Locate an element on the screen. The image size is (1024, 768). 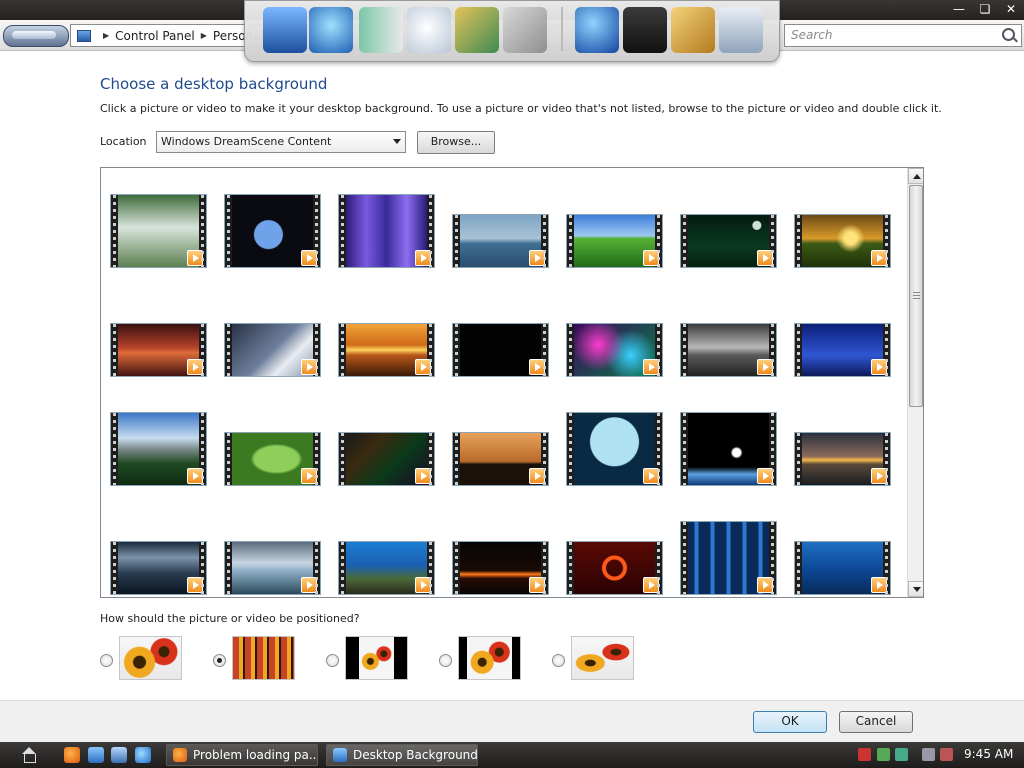
tools-icon is located at coordinates (525, 30).